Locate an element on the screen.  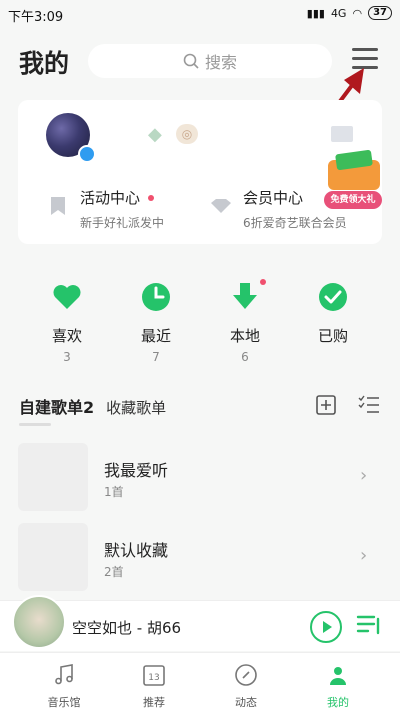
quick-access-local: 本地 6 is located at coordinates (245, 322).